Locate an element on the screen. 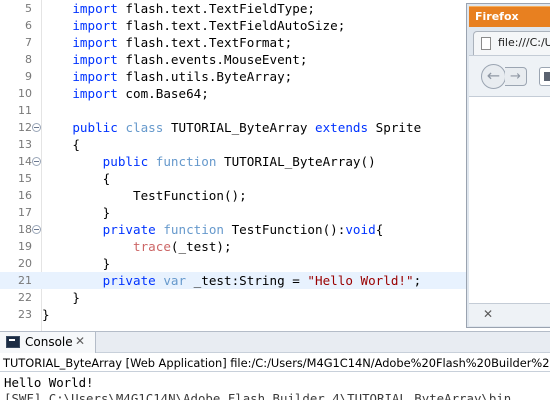  console-tab-label: Console is located at coordinates (49, 342).